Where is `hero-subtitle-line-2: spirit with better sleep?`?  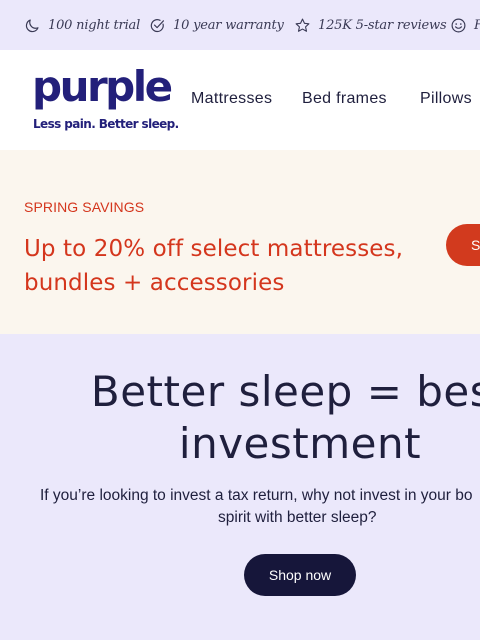
hero-subtitle-line-2: spirit with better sleep? is located at coordinates (297, 517).